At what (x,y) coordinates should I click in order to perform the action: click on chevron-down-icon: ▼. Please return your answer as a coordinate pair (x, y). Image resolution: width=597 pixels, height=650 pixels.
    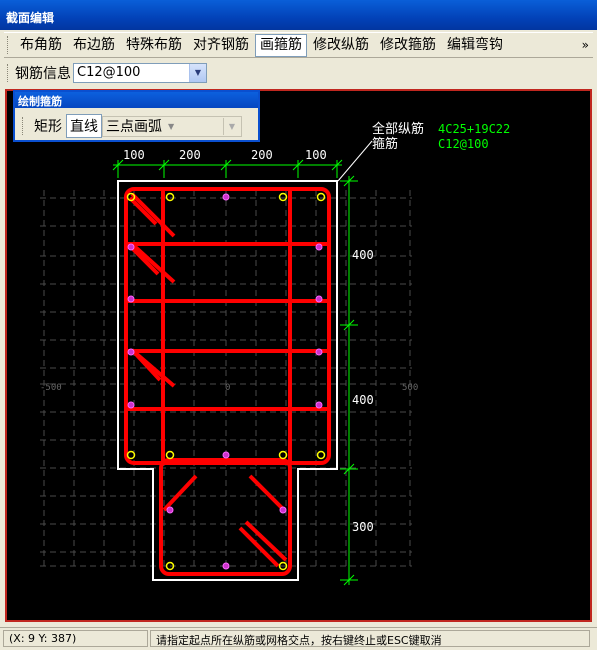
    Looking at the image, I should click on (231, 126).